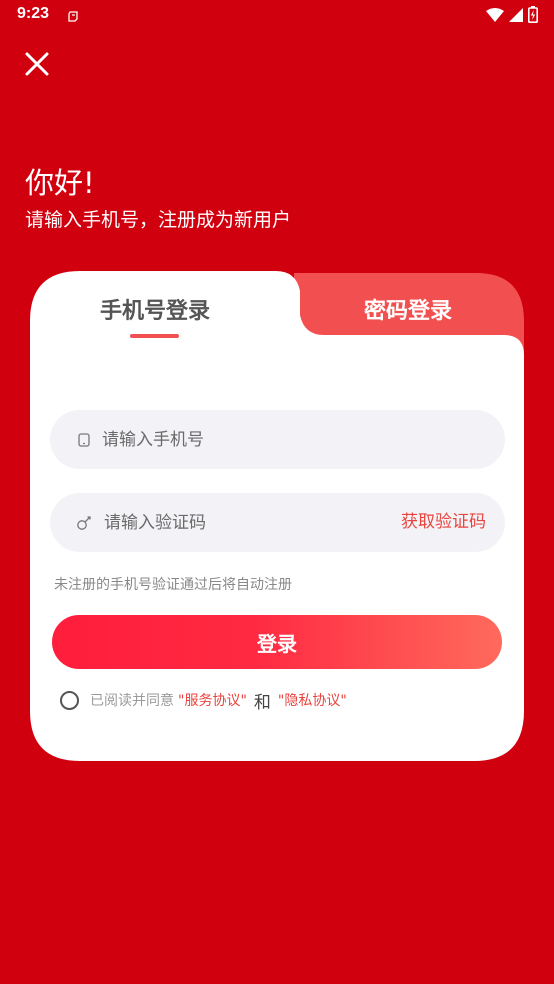 This screenshot has height=984, width=554. Describe the element at coordinates (154, 336) in the screenshot. I see `active-tab-indicator` at that location.